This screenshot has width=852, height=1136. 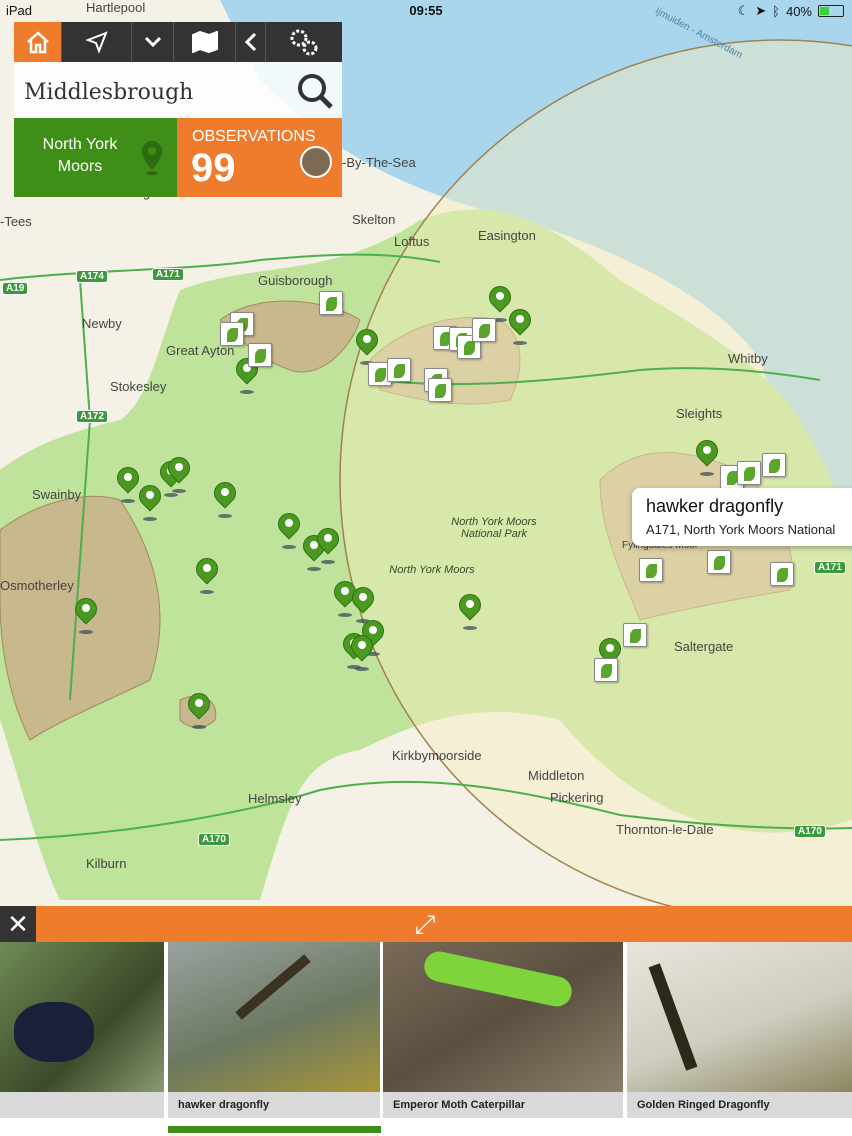 I want to click on road-label: A174, so click(x=92, y=276).